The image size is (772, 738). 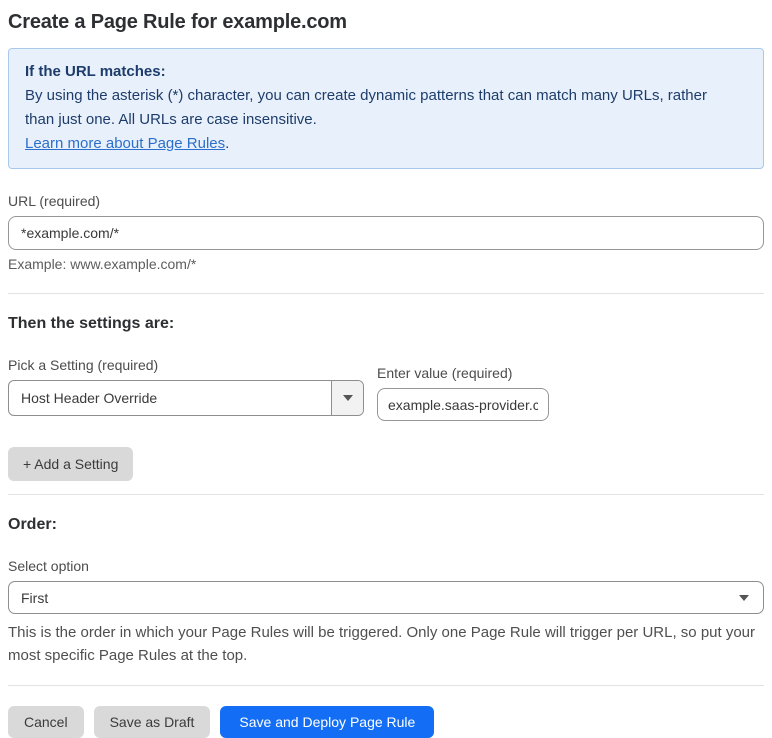 What do you see at coordinates (227, 143) in the screenshot?
I see `link-period: .` at bounding box center [227, 143].